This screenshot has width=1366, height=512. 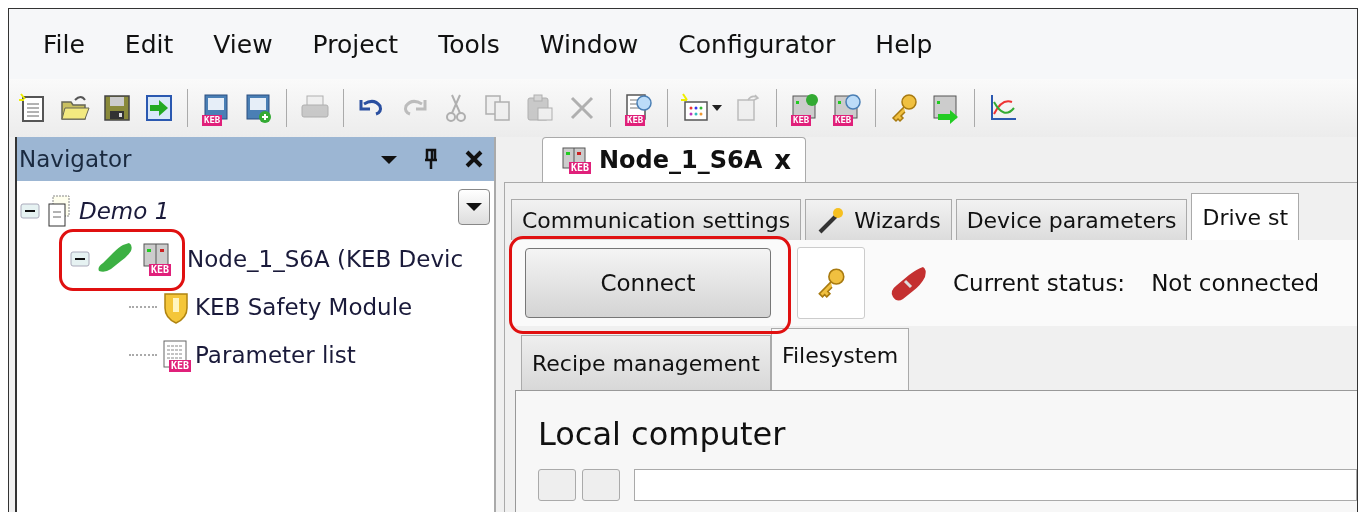 I want to click on close-button: x, so click(x=783, y=160).